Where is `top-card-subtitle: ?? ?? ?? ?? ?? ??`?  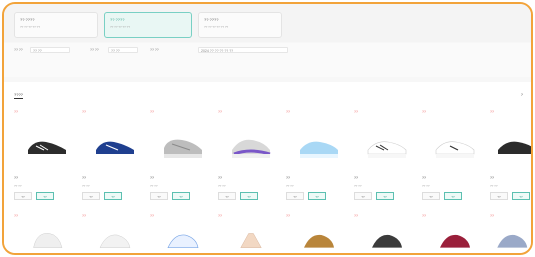
top-card-subtitle: ?? ?? ?? ?? ?? ?? is located at coordinates (216, 27).